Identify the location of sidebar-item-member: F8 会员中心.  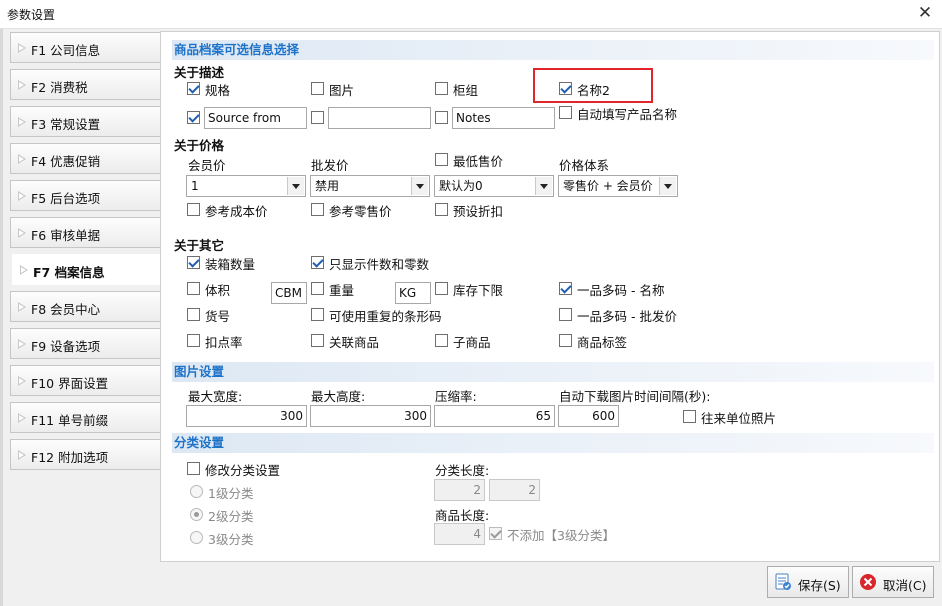
(85, 306).